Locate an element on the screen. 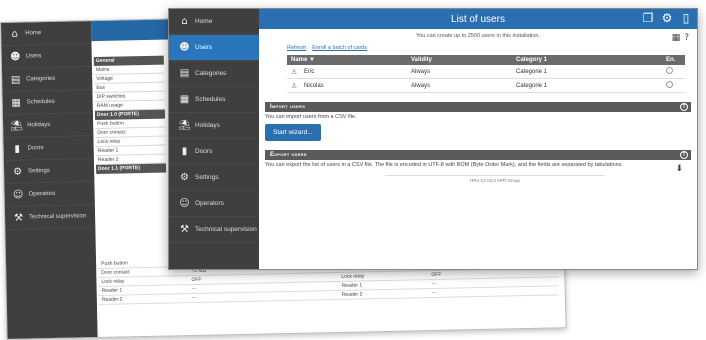  table-row: ♙ Nicolas Always Categorie 1 is located at coordinates (486, 85).